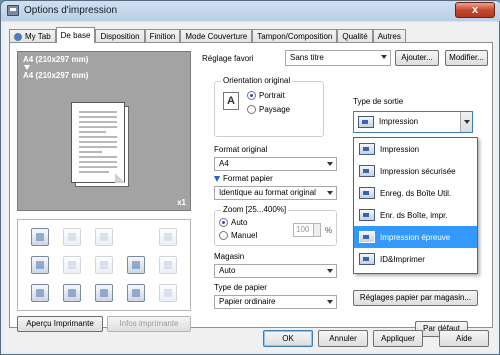  What do you see at coordinates (389, 36) in the screenshot?
I see `tab-autres: Autres` at bounding box center [389, 36].